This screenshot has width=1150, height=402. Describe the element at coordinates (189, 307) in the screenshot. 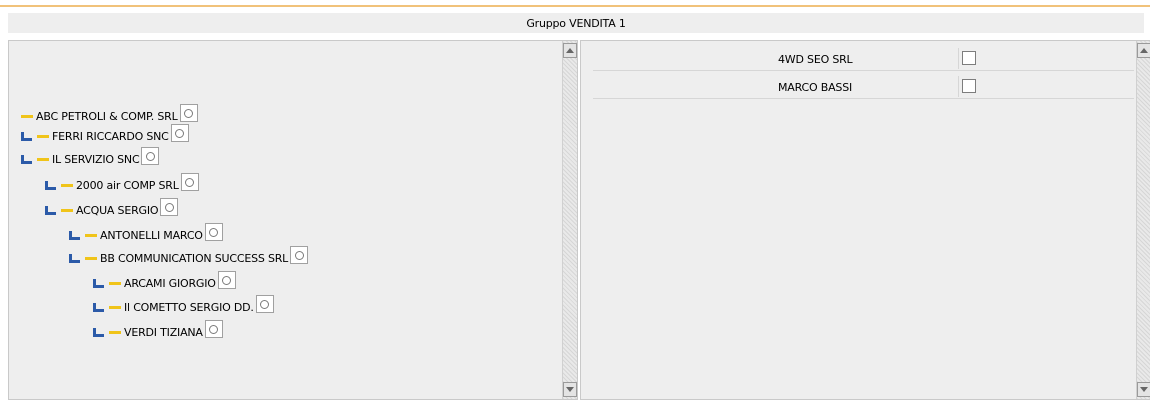

I see `tree-item-label: Il COMETTO SERGIO DD.` at that location.